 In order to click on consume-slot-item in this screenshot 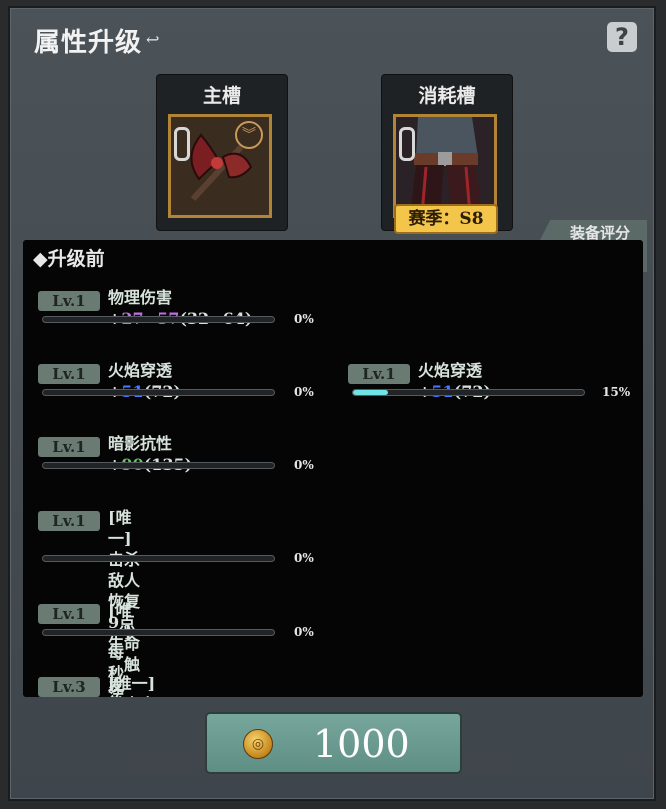, I will do `click(445, 166)`.